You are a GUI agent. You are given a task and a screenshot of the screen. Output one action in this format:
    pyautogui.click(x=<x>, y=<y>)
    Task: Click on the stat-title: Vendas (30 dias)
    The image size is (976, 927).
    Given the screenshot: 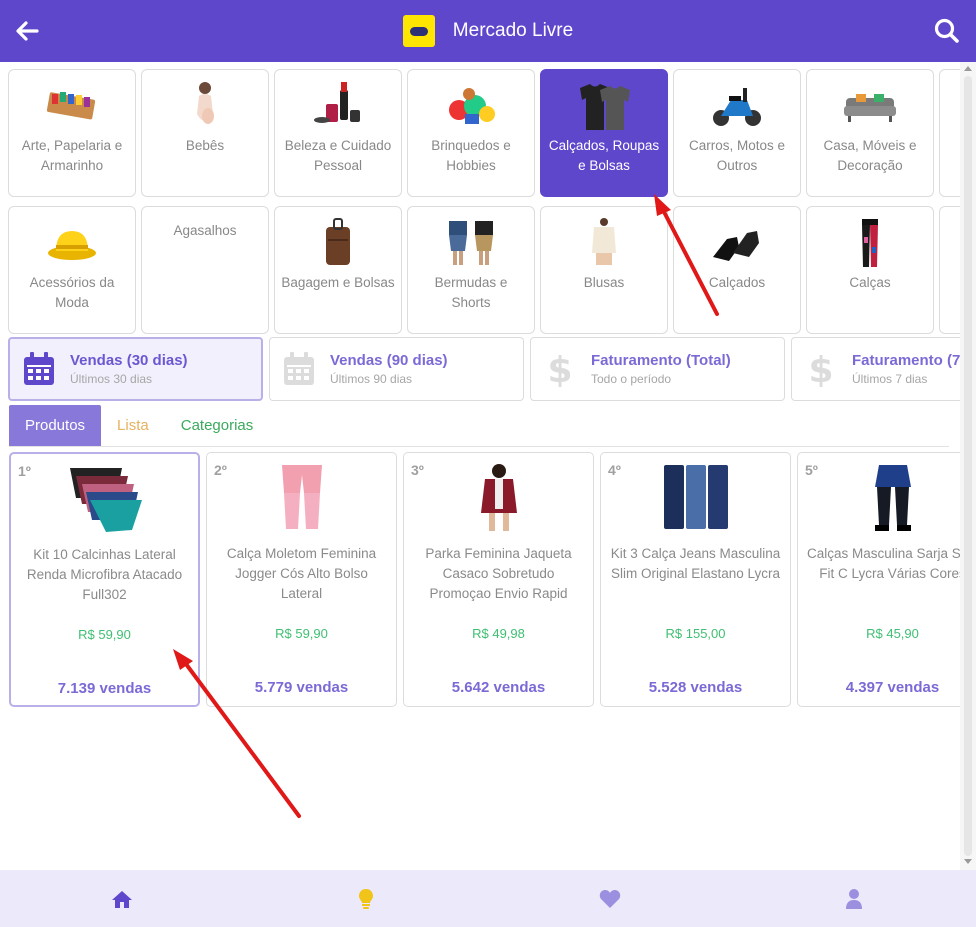 What is the action you would take?
    pyautogui.click(x=129, y=360)
    